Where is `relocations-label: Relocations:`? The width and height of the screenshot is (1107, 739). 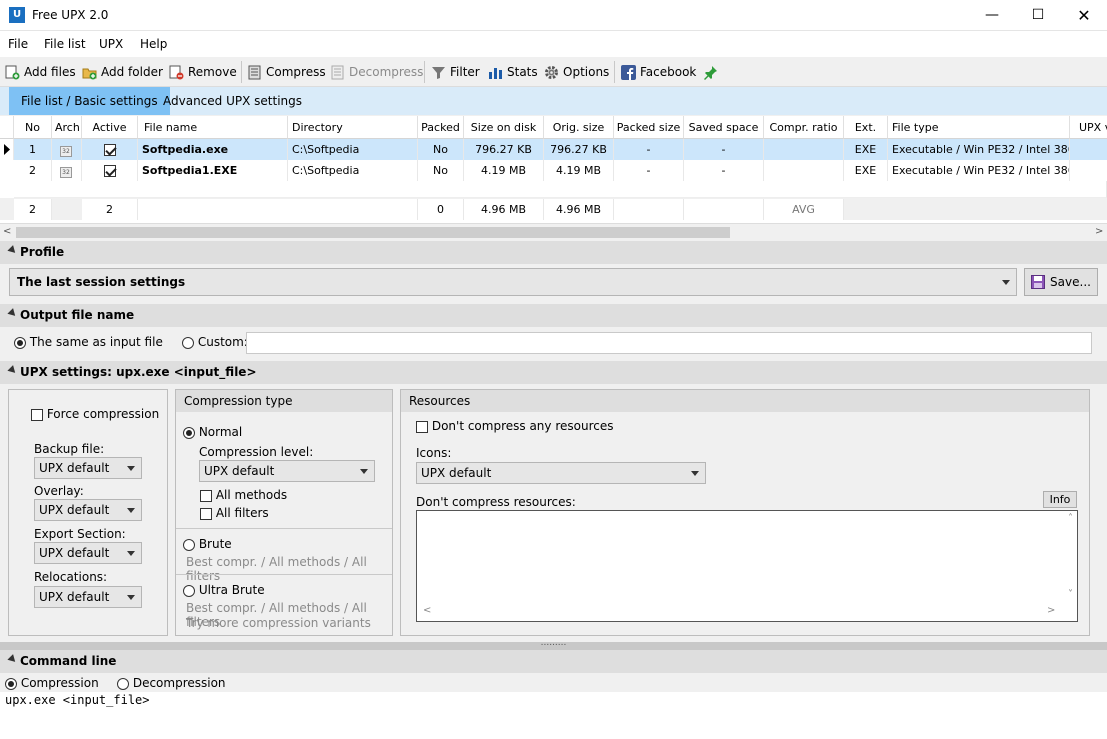 relocations-label: Relocations: is located at coordinates (71, 577).